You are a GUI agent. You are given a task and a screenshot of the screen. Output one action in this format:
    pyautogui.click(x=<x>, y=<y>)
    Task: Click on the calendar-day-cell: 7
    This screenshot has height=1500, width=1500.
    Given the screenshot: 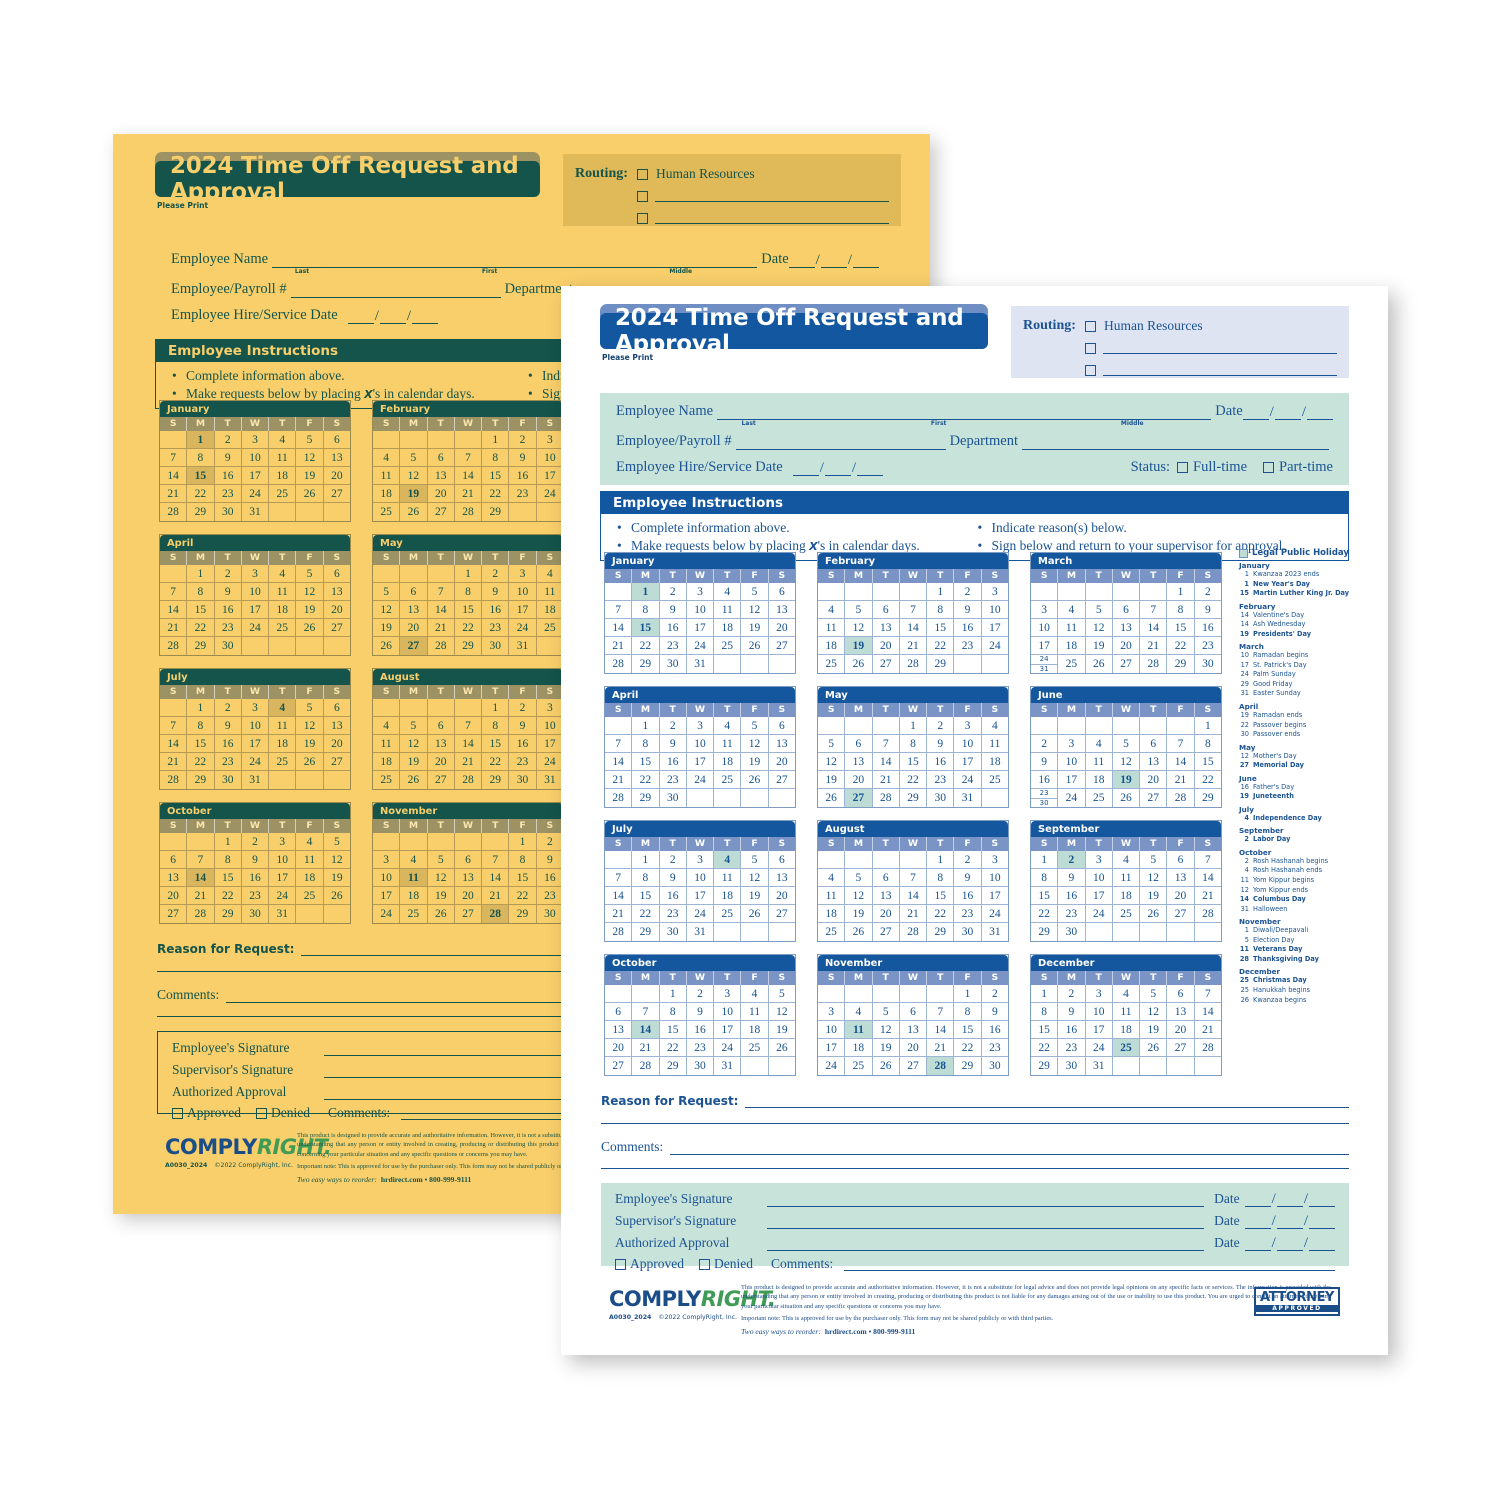 What is the action you would take?
    pyautogui.click(x=174, y=726)
    